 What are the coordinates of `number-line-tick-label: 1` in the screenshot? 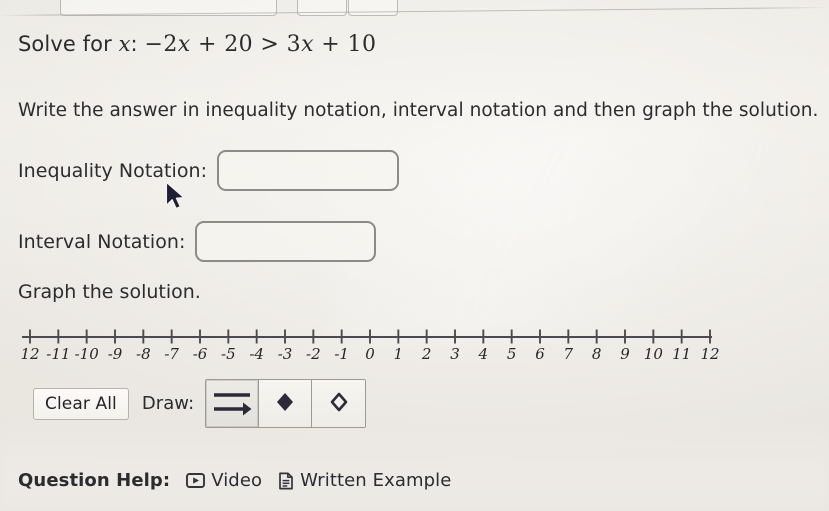 It's located at (399, 354).